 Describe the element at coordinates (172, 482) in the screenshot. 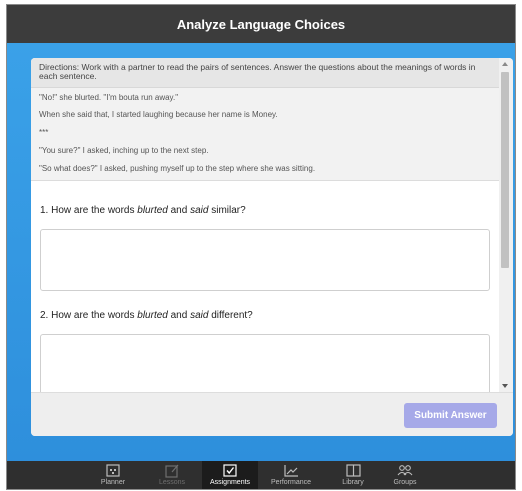

I see `nav-label: Lessons` at that location.